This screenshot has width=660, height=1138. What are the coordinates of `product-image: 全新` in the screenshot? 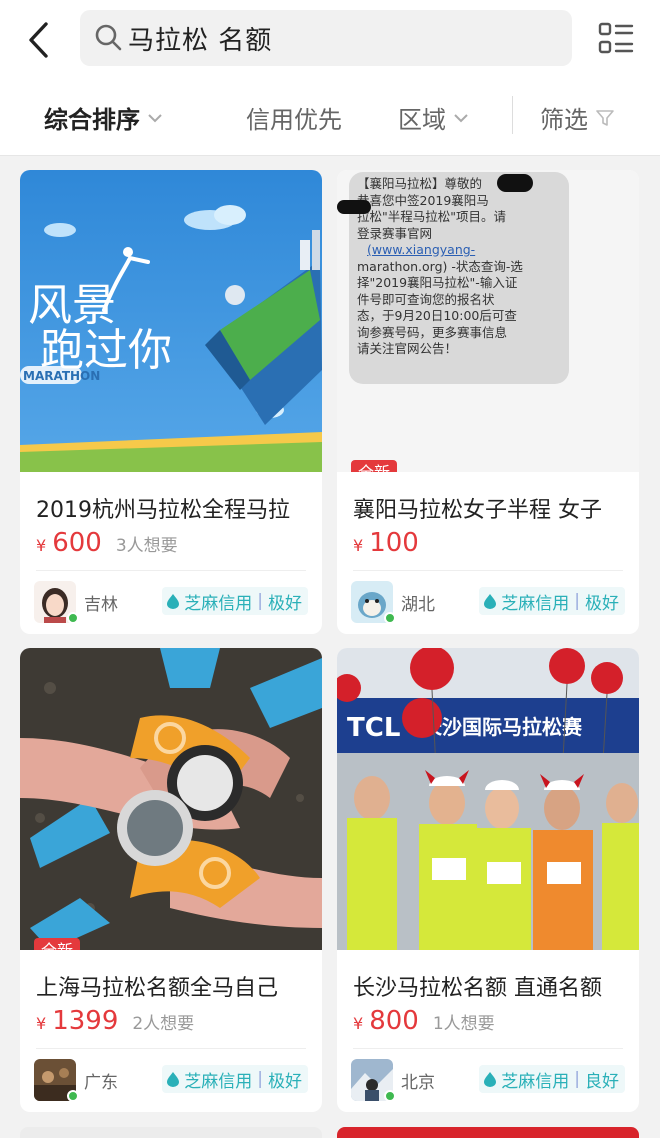 It's located at (171, 799).